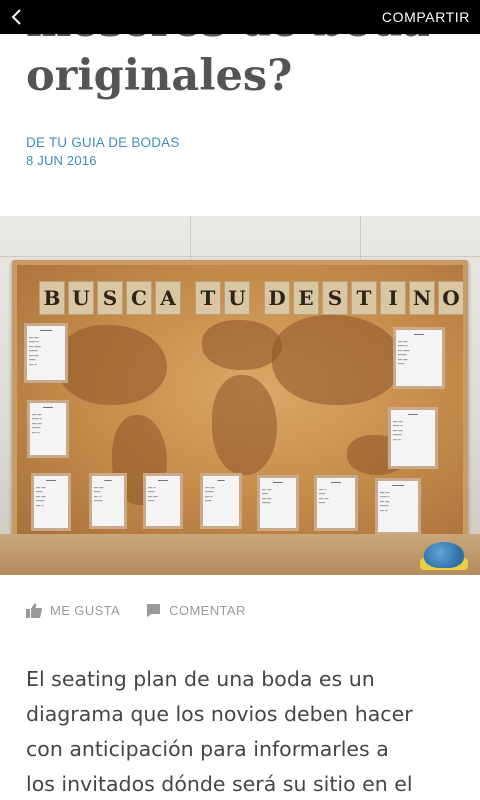  What do you see at coordinates (51, 502) in the screenshot?
I see `table-card: ━━━━ ━━ ━━ ━━━ ━━ ━━ ━━━━ ━━ ━` at bounding box center [51, 502].